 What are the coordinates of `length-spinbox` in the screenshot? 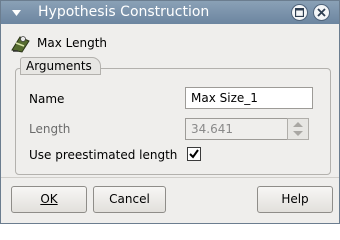 It's located at (298, 129).